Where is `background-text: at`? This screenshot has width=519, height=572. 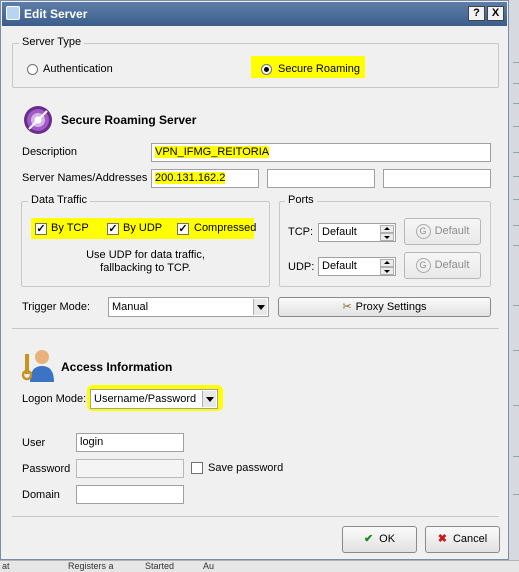
background-text: at is located at coordinates (6, 566).